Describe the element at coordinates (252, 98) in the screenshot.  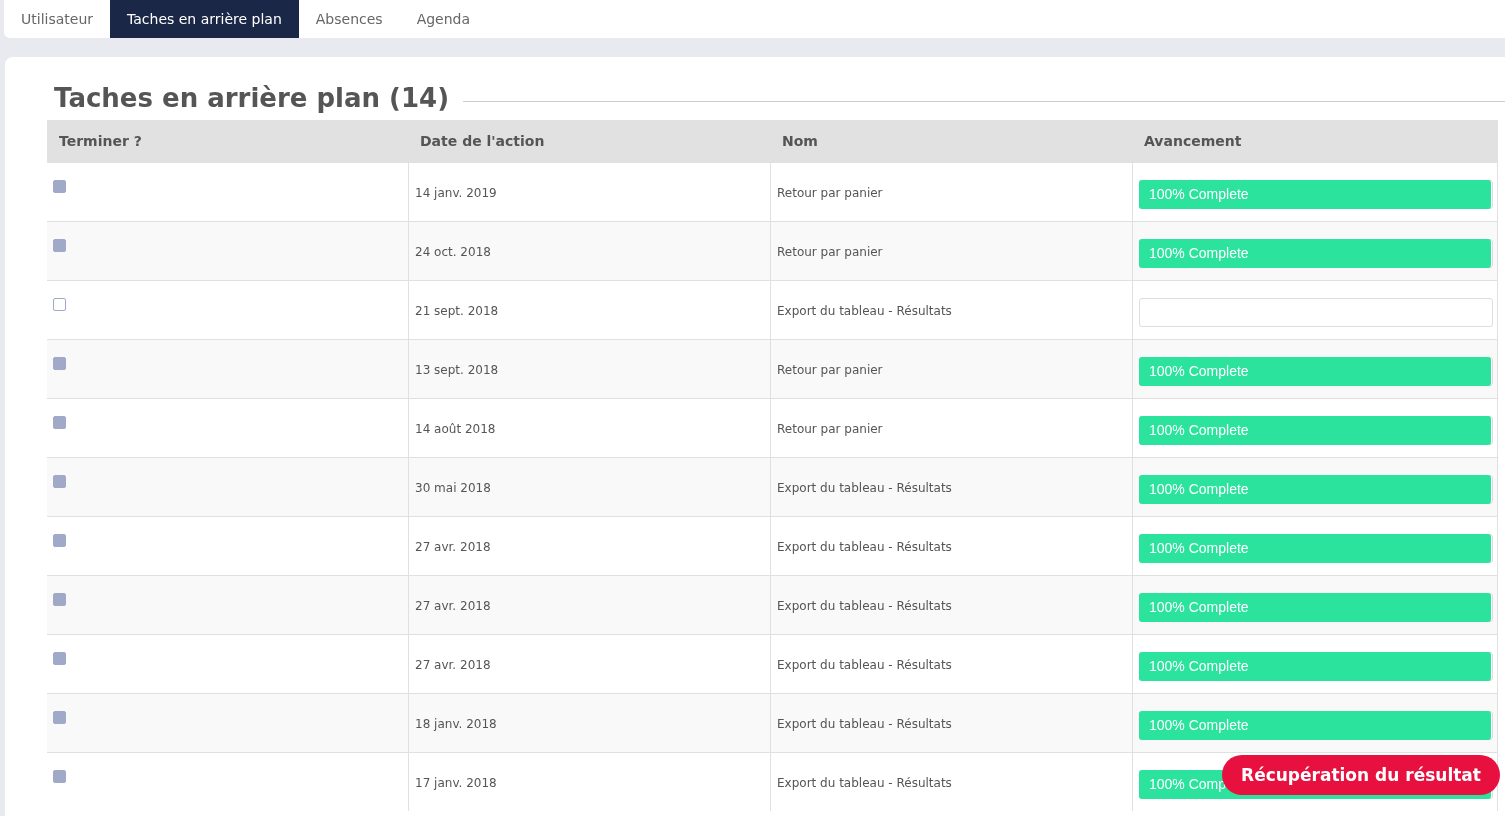
I see `page-title: Taches en arrière plan (14)` at that location.